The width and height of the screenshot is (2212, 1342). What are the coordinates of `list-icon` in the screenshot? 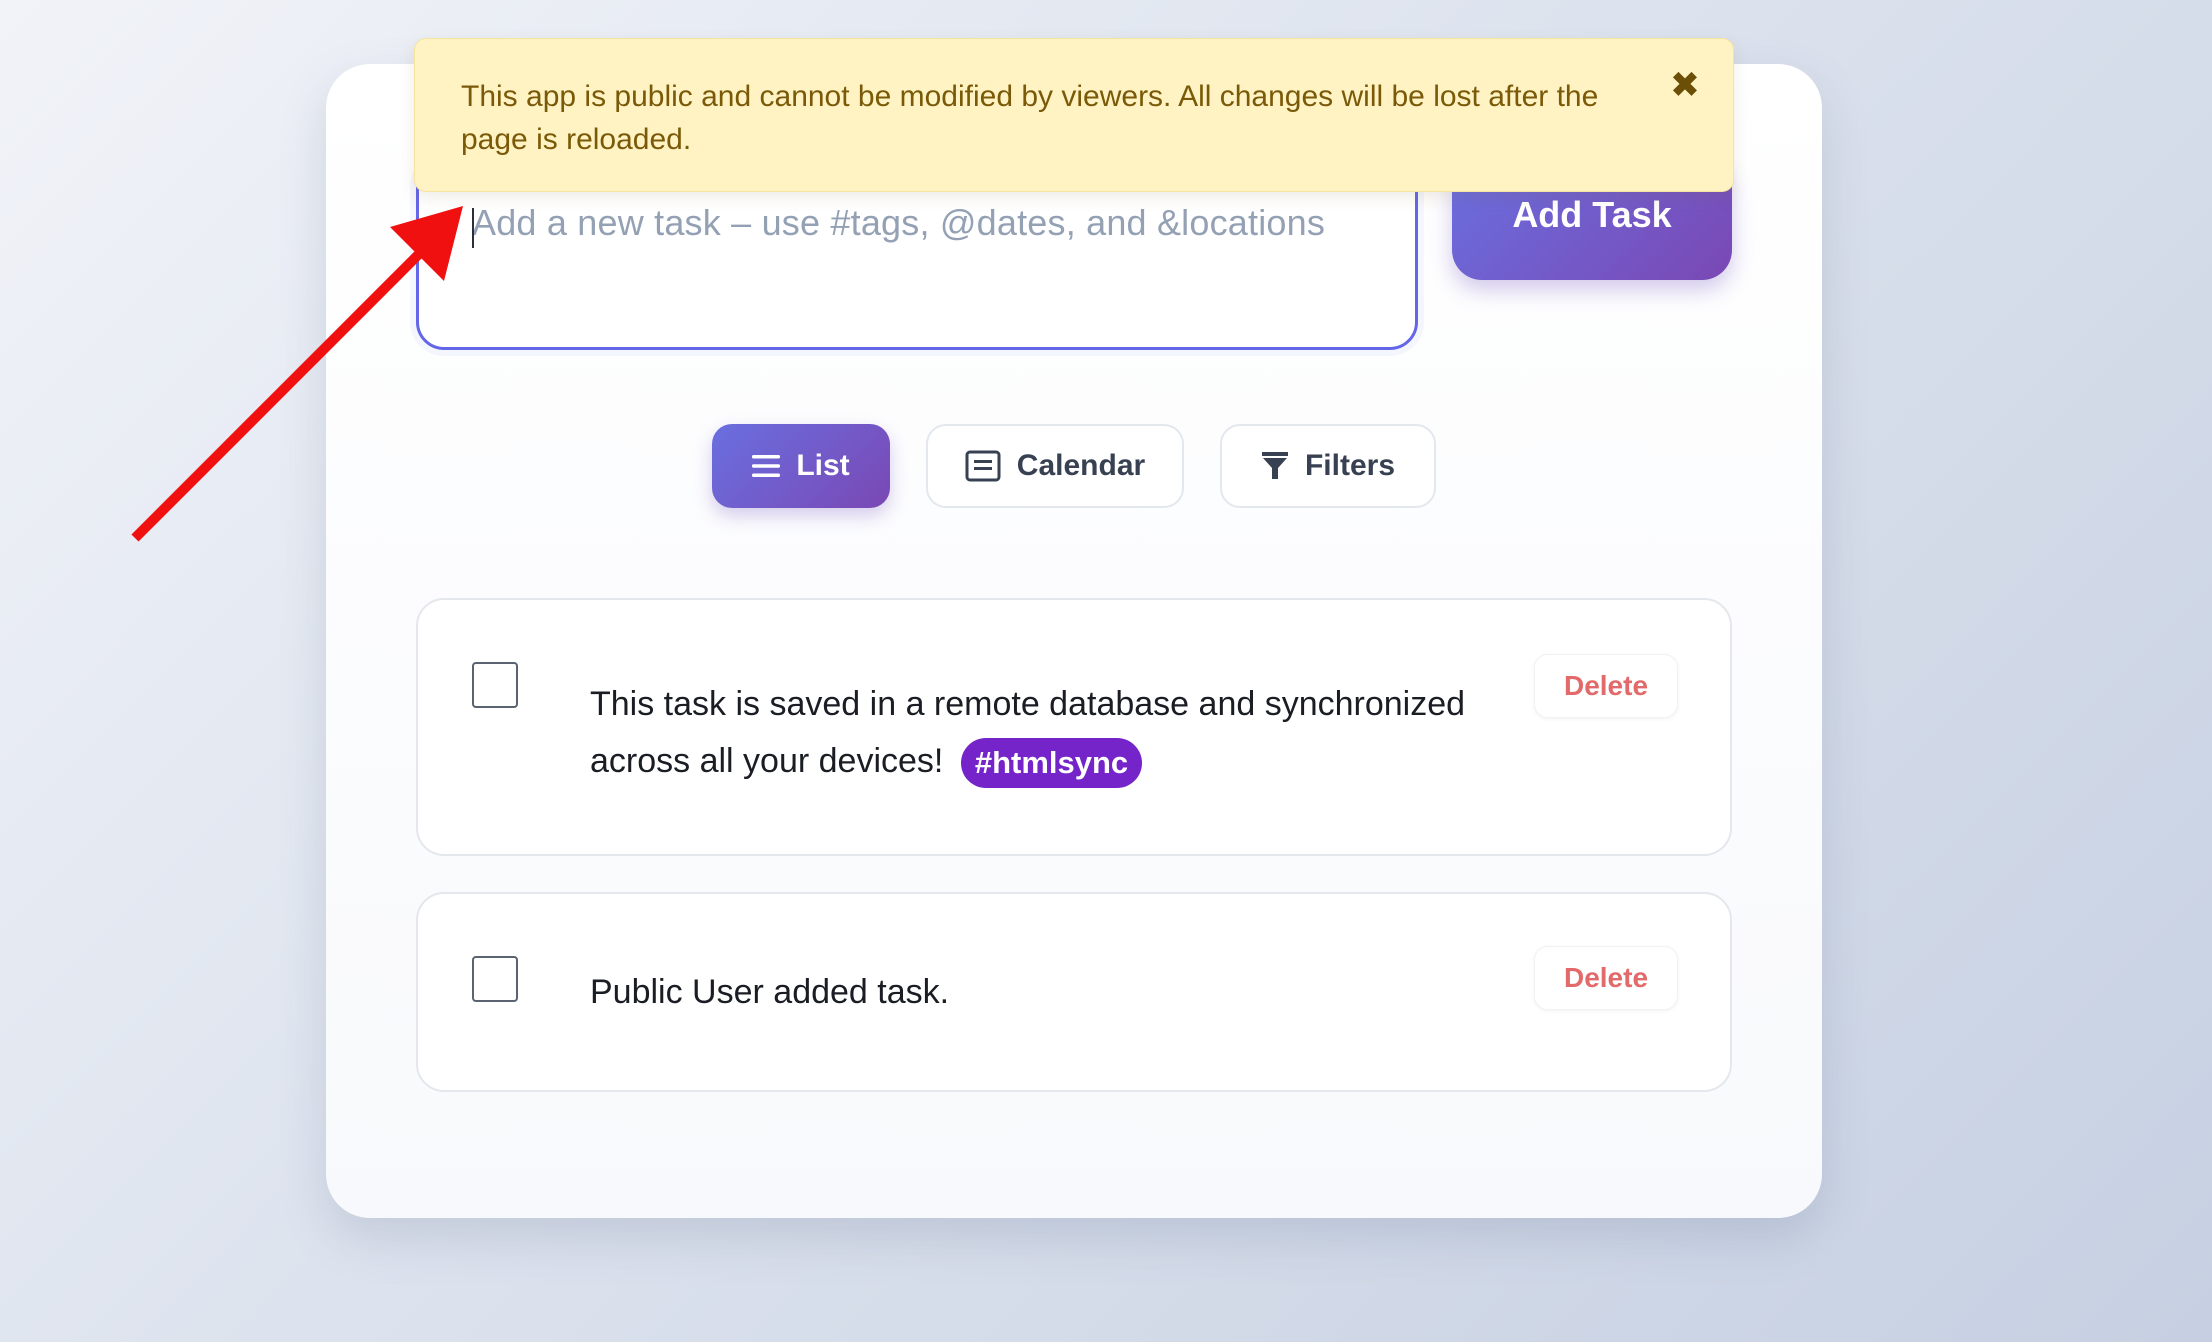 It's located at (766, 466).